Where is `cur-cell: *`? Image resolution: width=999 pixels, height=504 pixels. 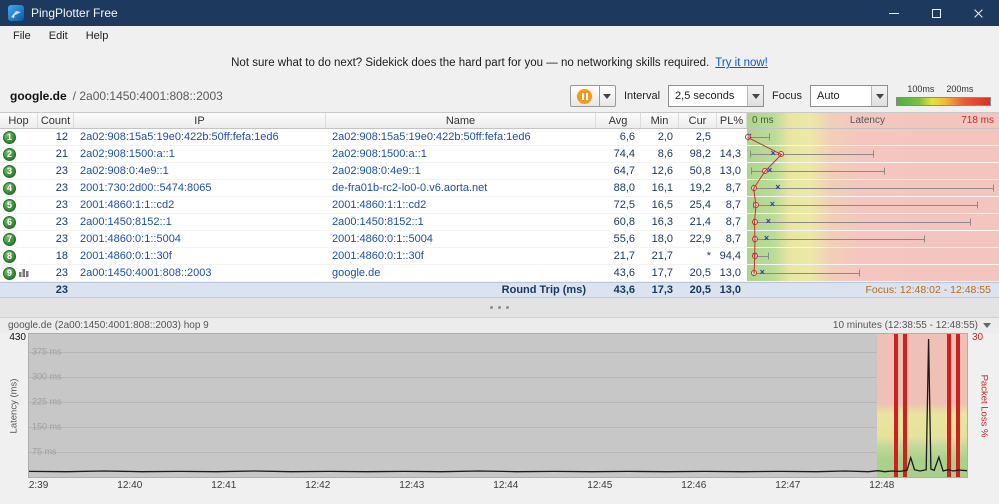 cur-cell: * is located at coordinates (708, 256).